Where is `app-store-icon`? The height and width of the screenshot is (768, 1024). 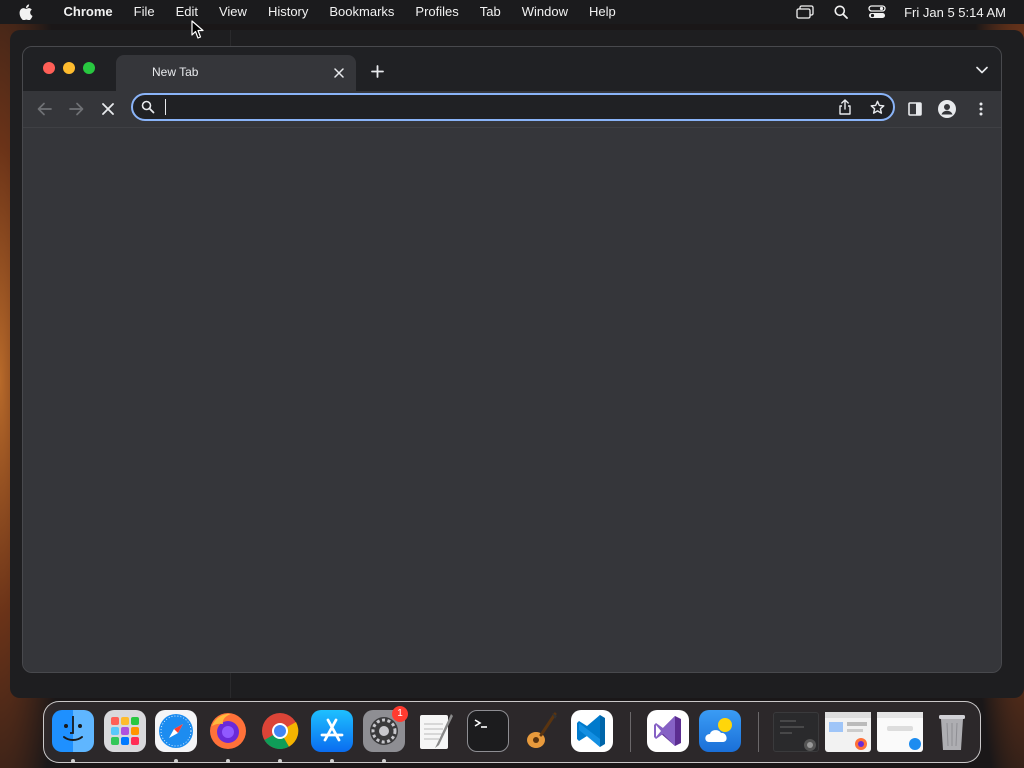
app-store-icon is located at coordinates (332, 731).